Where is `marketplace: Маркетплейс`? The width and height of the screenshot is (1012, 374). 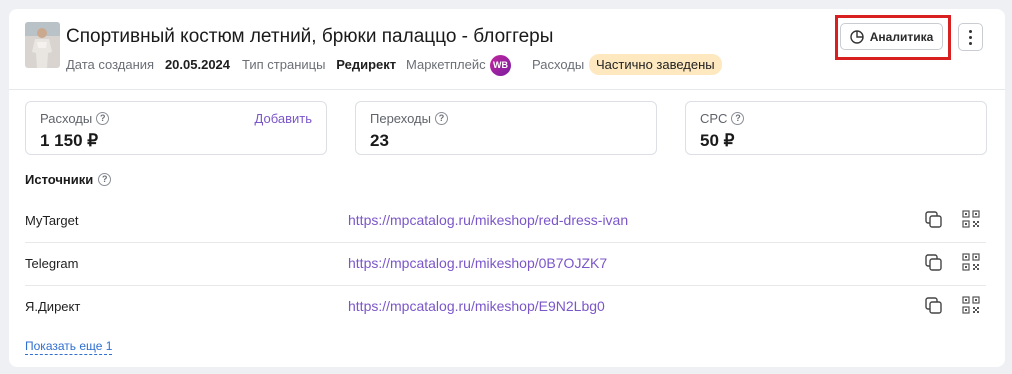
marketplace: Маркетплейс is located at coordinates (446, 64).